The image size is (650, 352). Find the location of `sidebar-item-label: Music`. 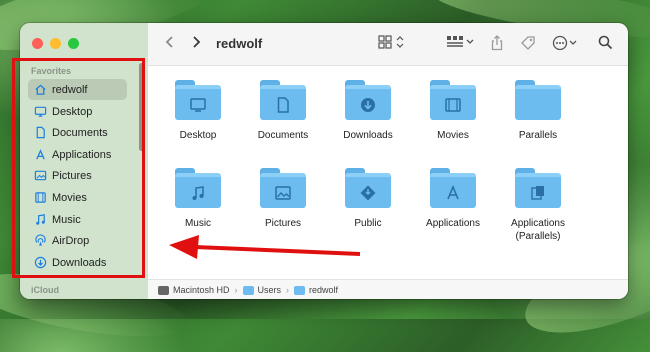

sidebar-item-label: Music is located at coordinates (66, 219).